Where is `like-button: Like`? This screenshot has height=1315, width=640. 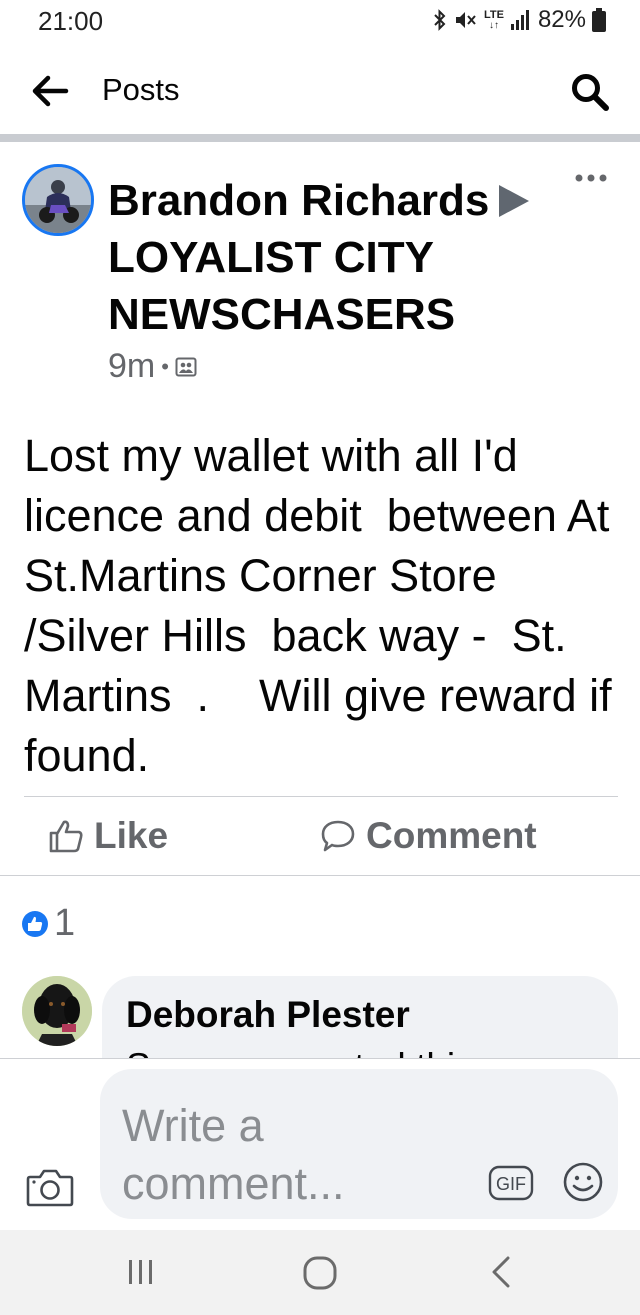 like-button: Like is located at coordinates (108, 836).